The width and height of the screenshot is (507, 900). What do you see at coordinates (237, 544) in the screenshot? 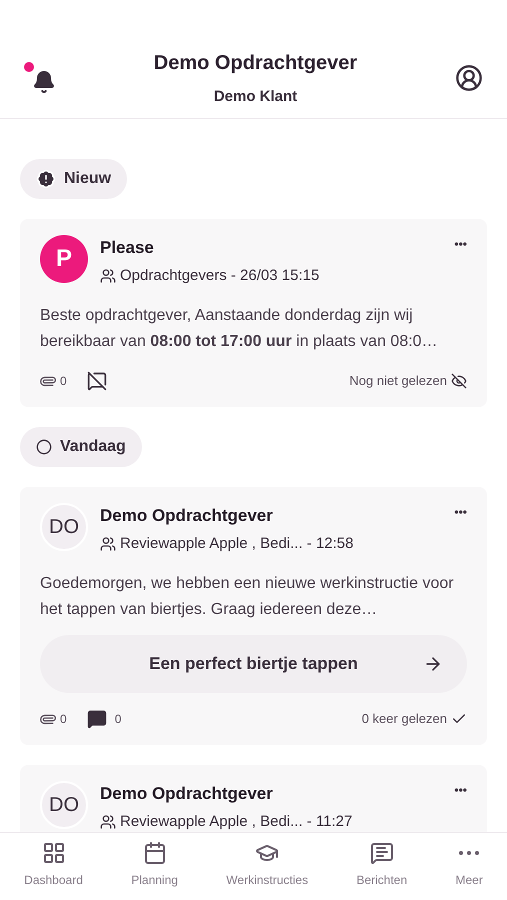
I see `recipients-text: Reviewapple Apple , Bedi... - 12:58` at bounding box center [237, 544].